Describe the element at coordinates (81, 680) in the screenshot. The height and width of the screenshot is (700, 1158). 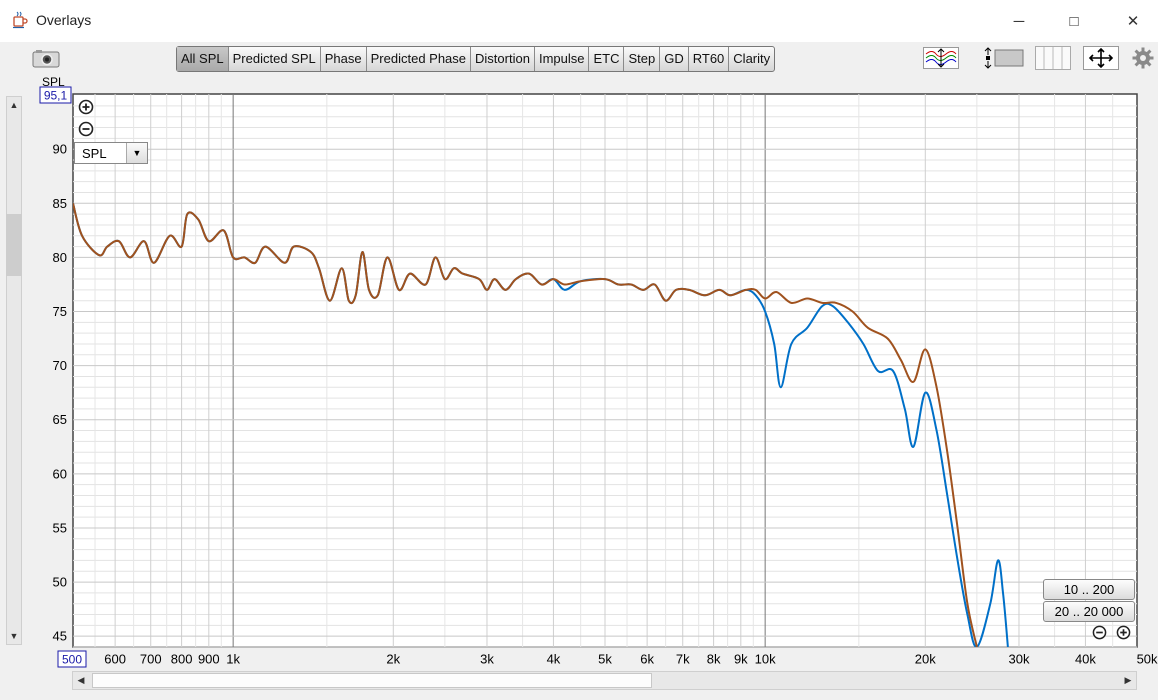
I see `scroll-left-icon: ◀` at that location.